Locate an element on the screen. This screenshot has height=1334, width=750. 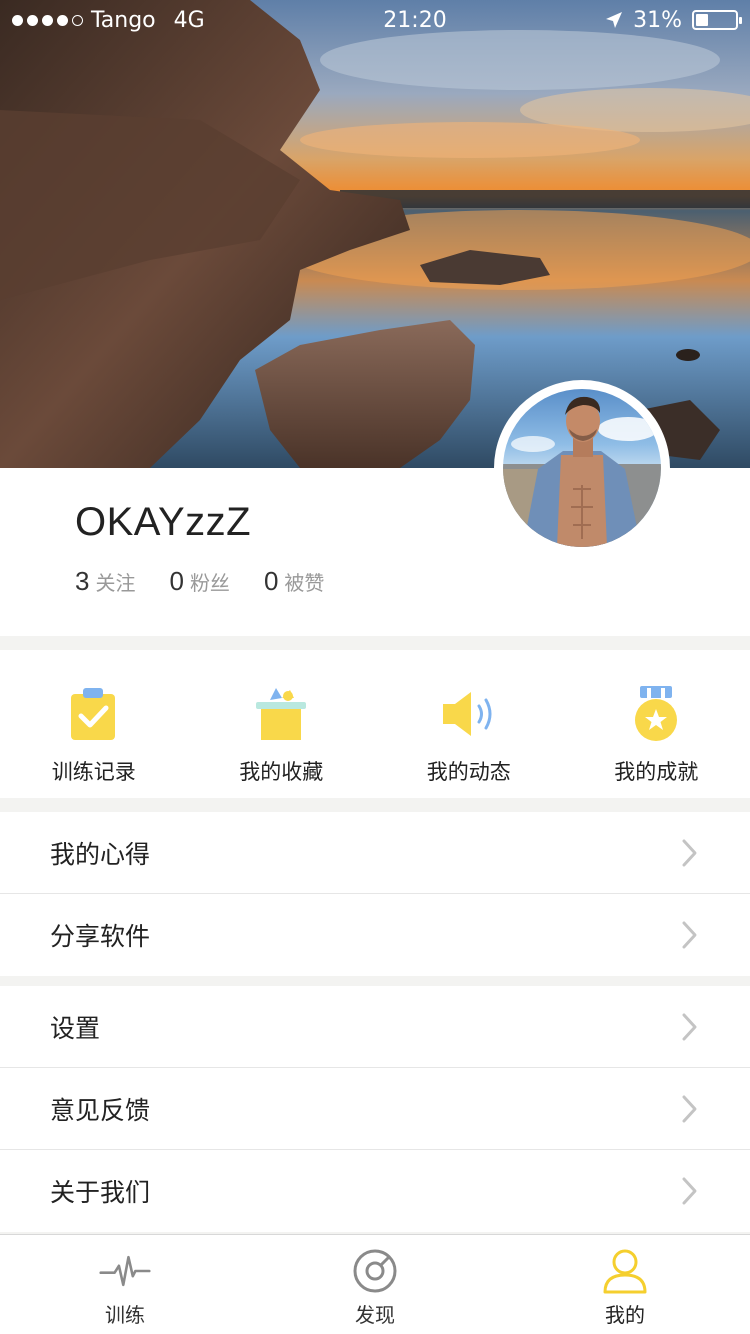
tab-label: 我的 is located at coordinates (625, 1315).